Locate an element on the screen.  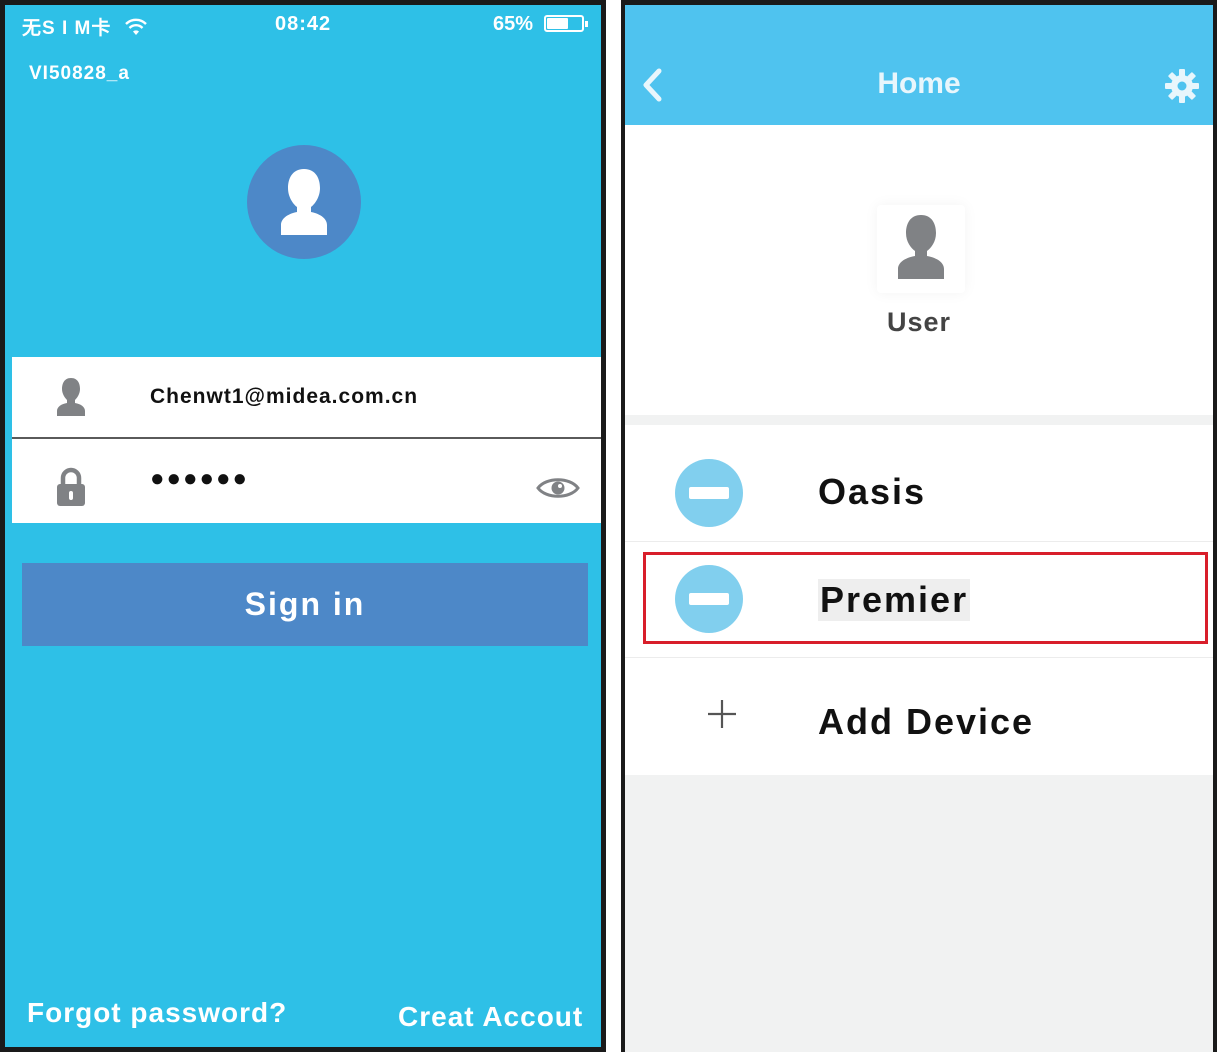
lock-icon is located at coordinates (71, 486).